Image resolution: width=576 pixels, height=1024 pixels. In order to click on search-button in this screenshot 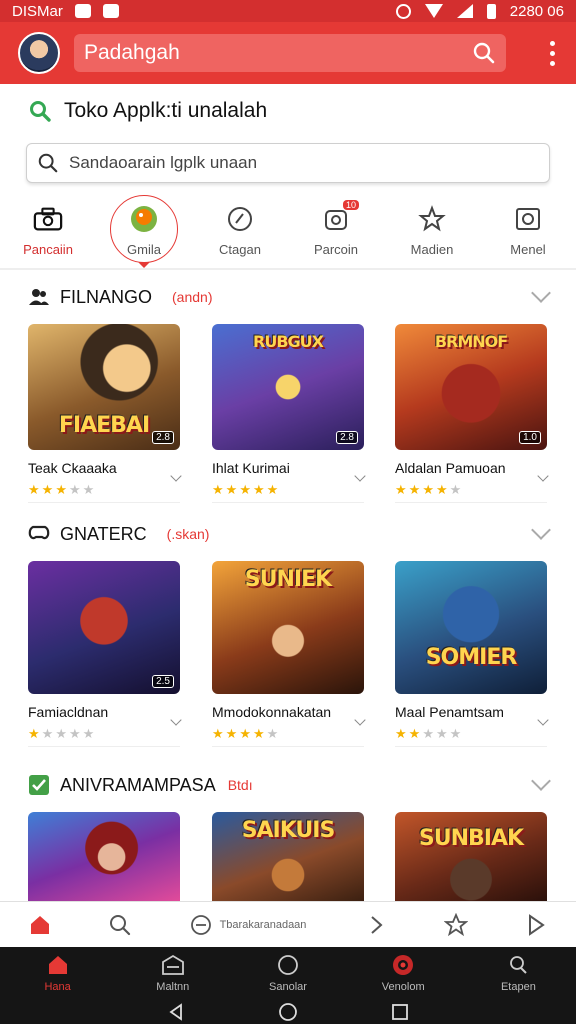, I will do `click(120, 925)`.